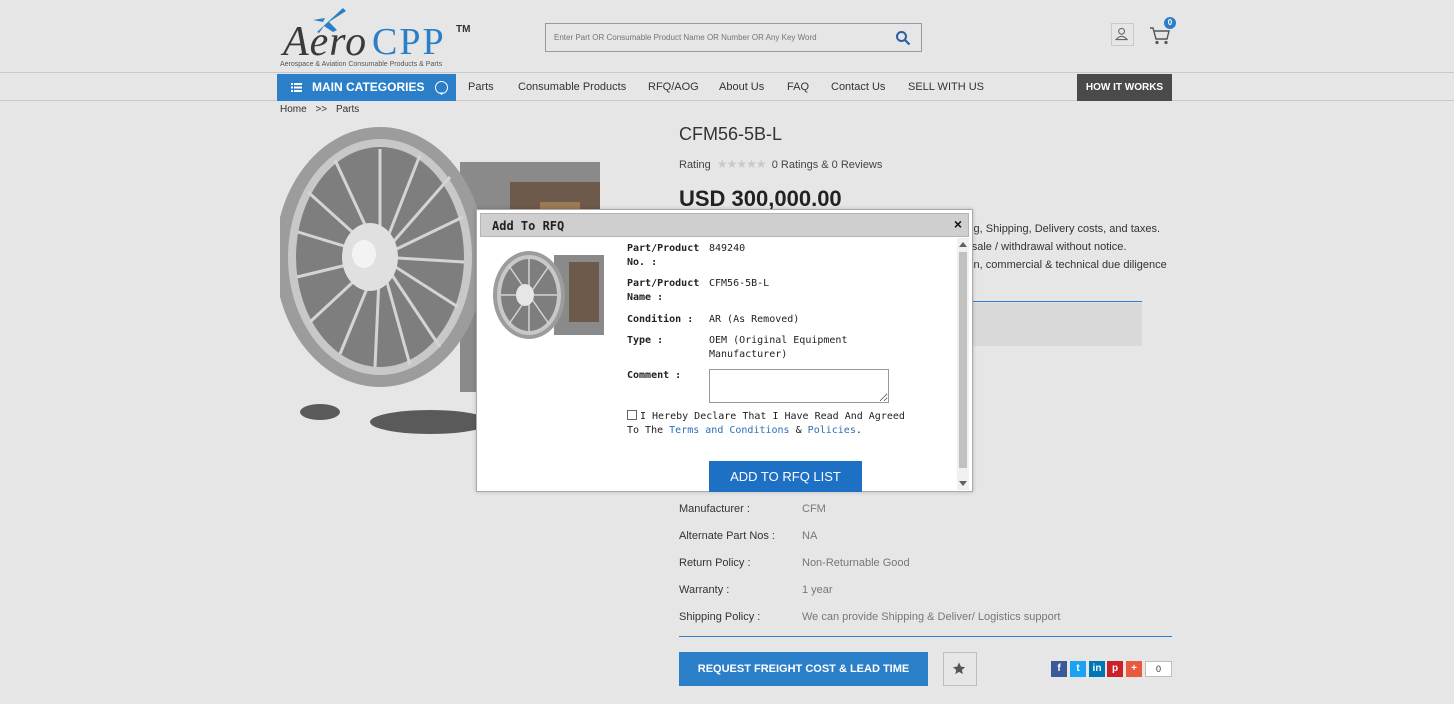 Image resolution: width=1454 pixels, height=704 pixels. What do you see at coordinates (963, 483) in the screenshot?
I see `scroll-down-arrow-icon` at bounding box center [963, 483].